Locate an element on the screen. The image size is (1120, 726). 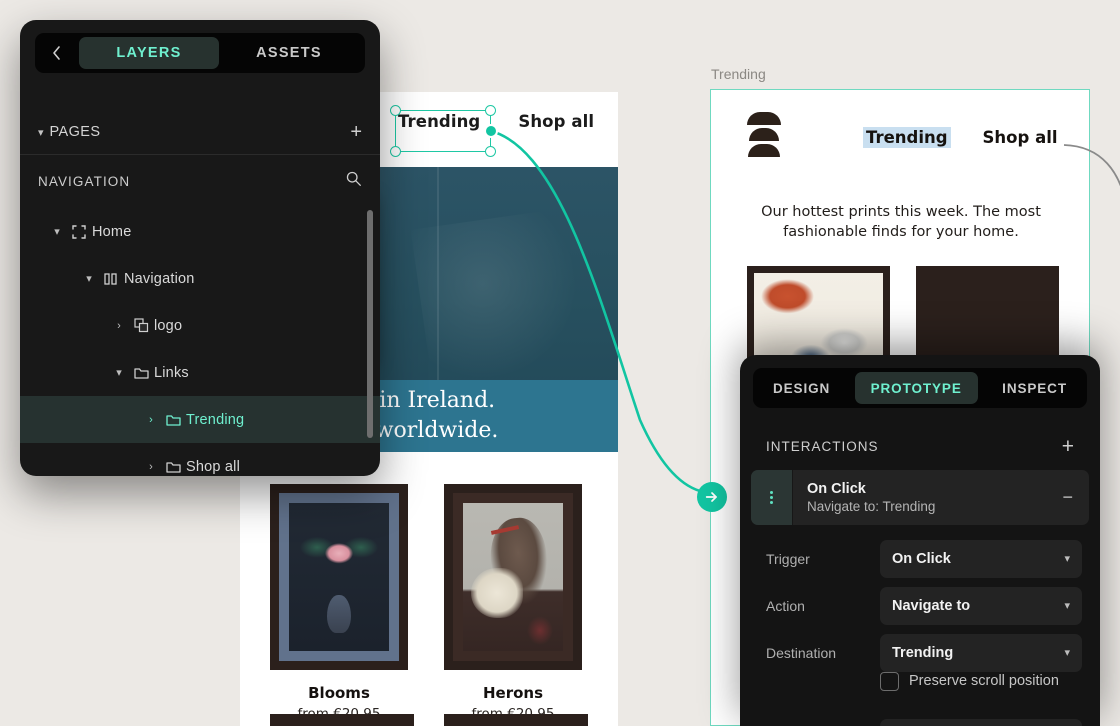
layers-panel-tabbar: LAYERS ASSETS is located at coordinates (200, 53).